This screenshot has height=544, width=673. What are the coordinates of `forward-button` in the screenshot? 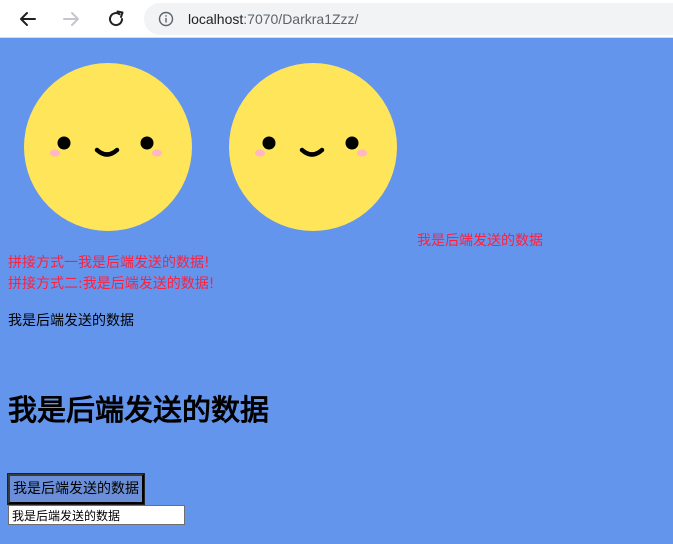 It's located at (71, 19).